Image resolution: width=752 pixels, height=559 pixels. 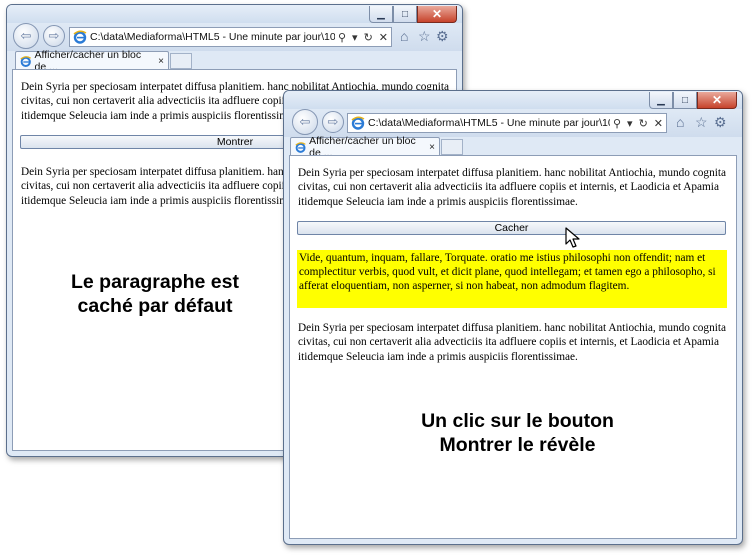 I want to click on caption-right: Un clic sur le bouton Montrer le révèle, so click(x=517, y=433).